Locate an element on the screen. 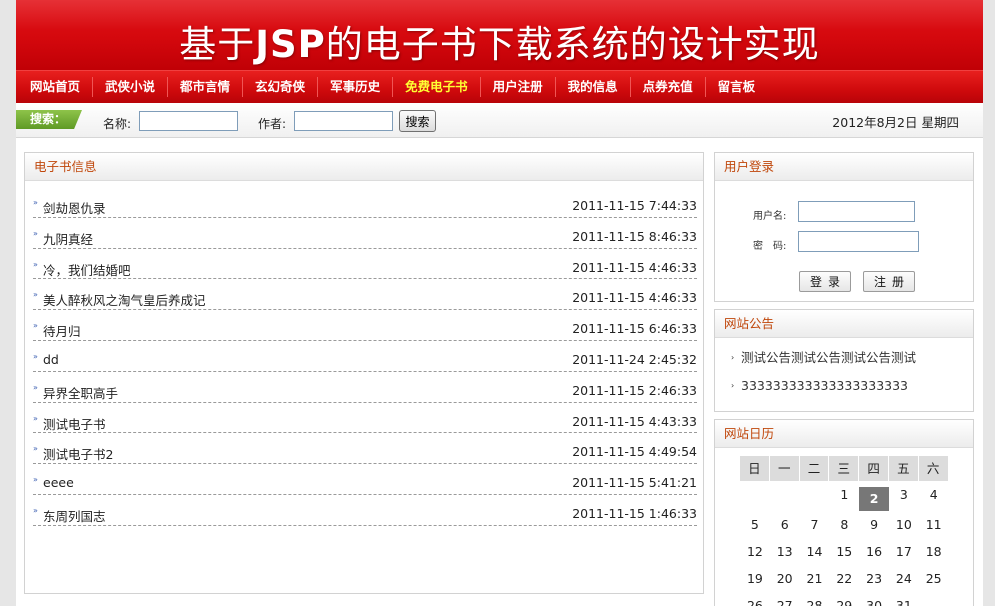 Image resolution: width=995 pixels, height=606 pixels. calendar-week: 12 13 14 15 16 17 18 is located at coordinates (844, 552).